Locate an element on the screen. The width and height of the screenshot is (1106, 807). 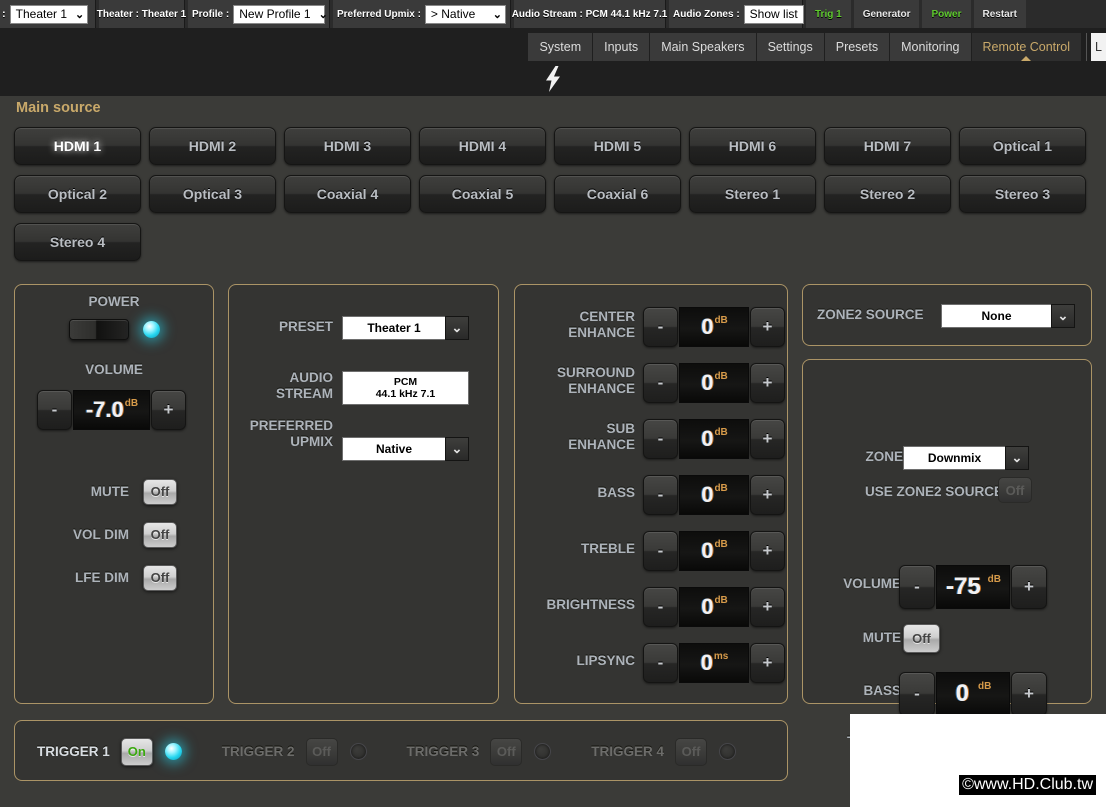
profile-cell: Profile : New Profile 1 ⌄ is located at coordinates (259, 14).